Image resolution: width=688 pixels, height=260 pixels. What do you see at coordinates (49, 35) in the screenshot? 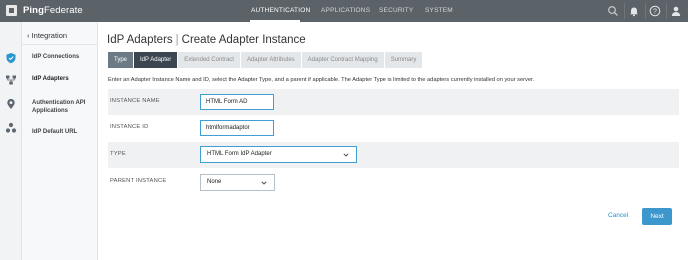
I see `sidebar-back-label: Integration` at bounding box center [49, 35].